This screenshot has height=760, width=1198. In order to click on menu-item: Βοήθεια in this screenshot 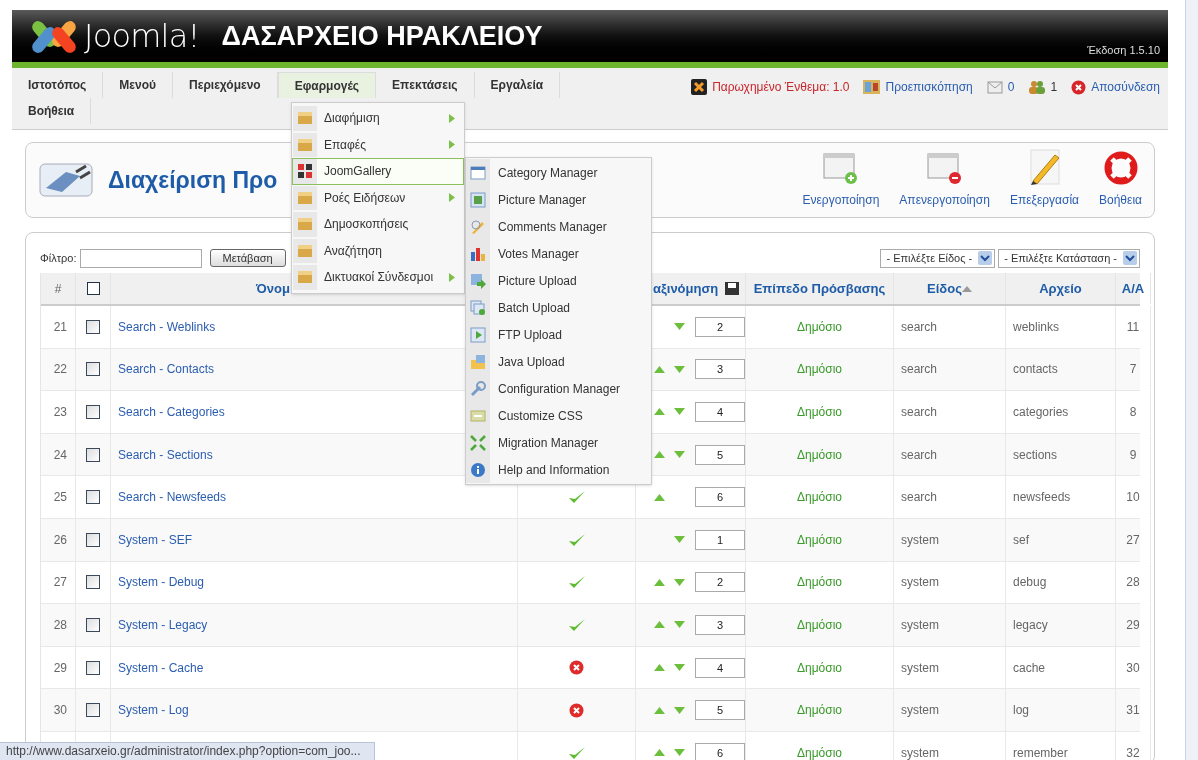, I will do `click(52, 111)`.